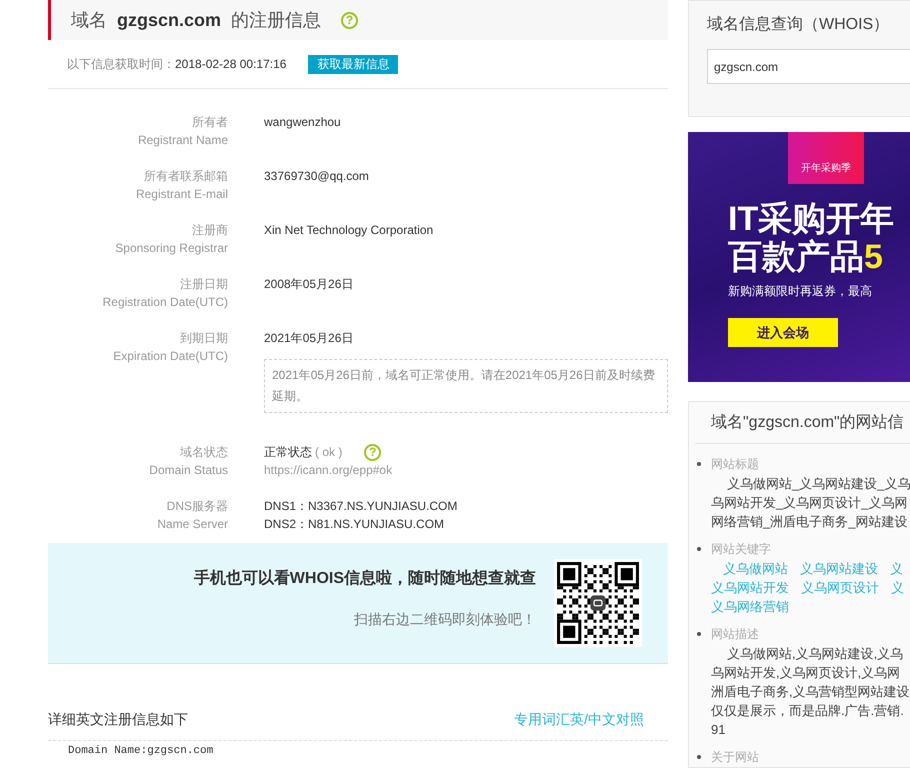 The width and height of the screenshot is (910, 768). I want to click on field-label: DNS服务器, so click(197, 506).